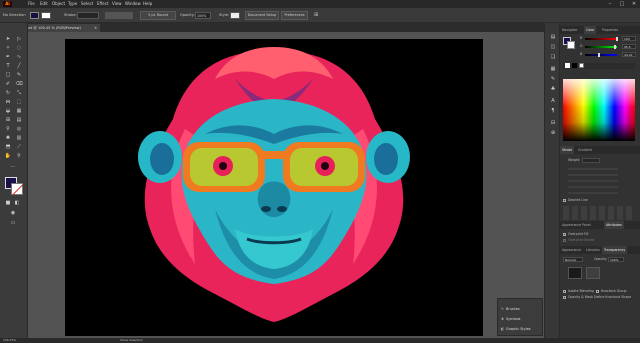 This screenshot has height=343, width=640. What do you see at coordinates (614, 225) in the screenshot?
I see `tab-attributes: Attributes` at bounding box center [614, 225].